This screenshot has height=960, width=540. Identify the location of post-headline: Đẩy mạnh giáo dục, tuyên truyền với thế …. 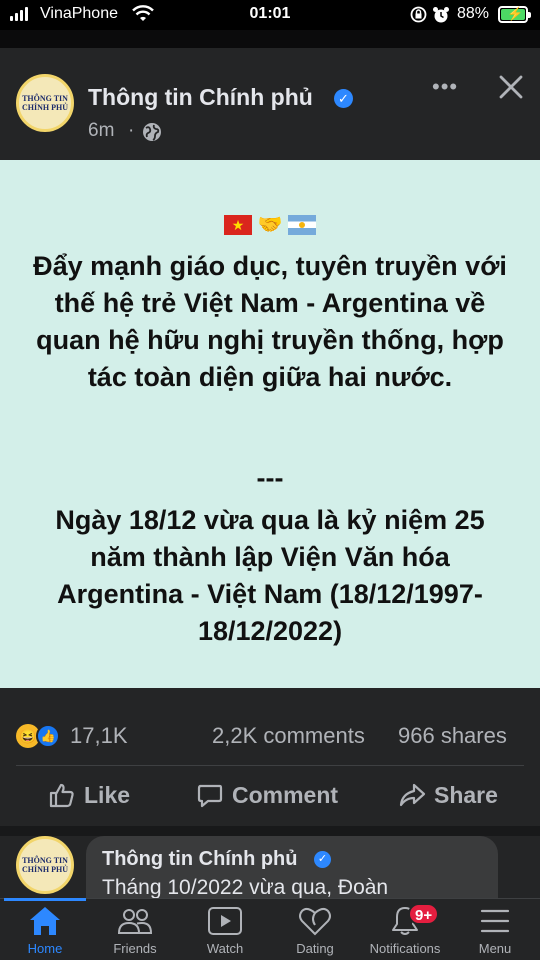
(270, 321).